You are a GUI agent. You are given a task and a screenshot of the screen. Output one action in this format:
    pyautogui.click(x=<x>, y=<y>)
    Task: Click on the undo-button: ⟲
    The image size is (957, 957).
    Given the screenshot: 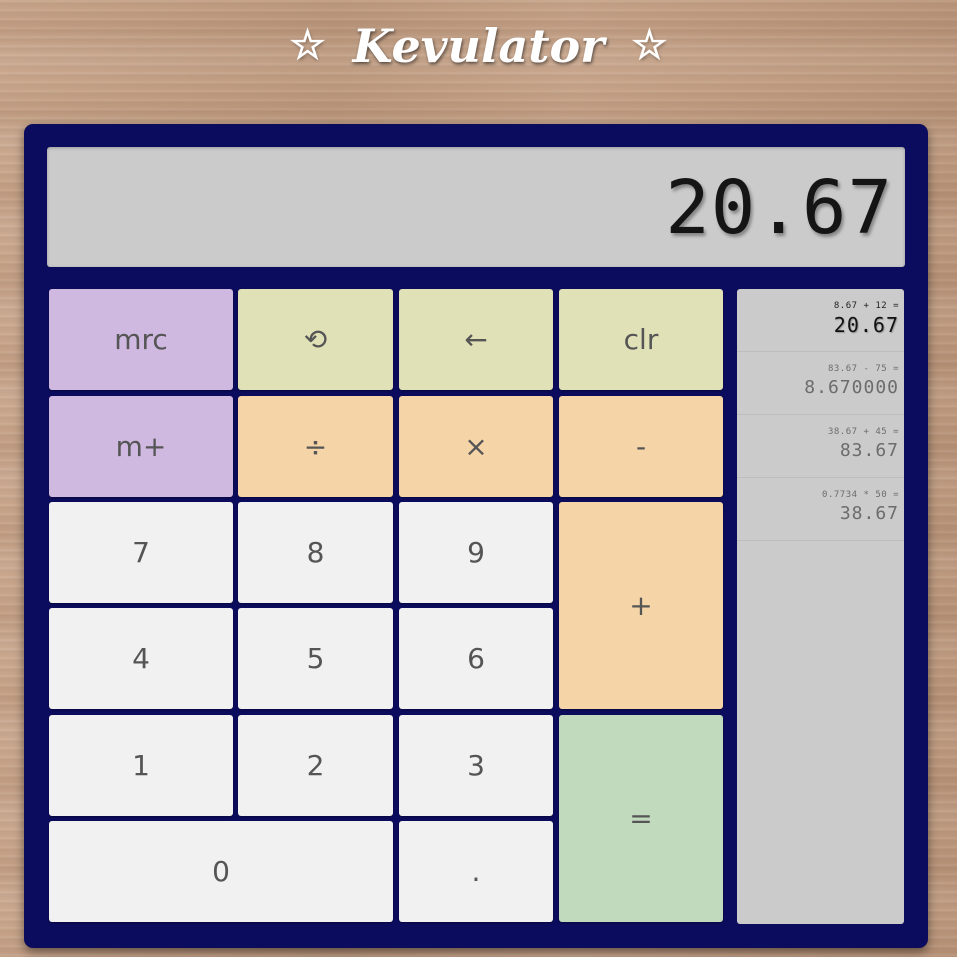 What is the action you would take?
    pyautogui.click(x=315, y=339)
    